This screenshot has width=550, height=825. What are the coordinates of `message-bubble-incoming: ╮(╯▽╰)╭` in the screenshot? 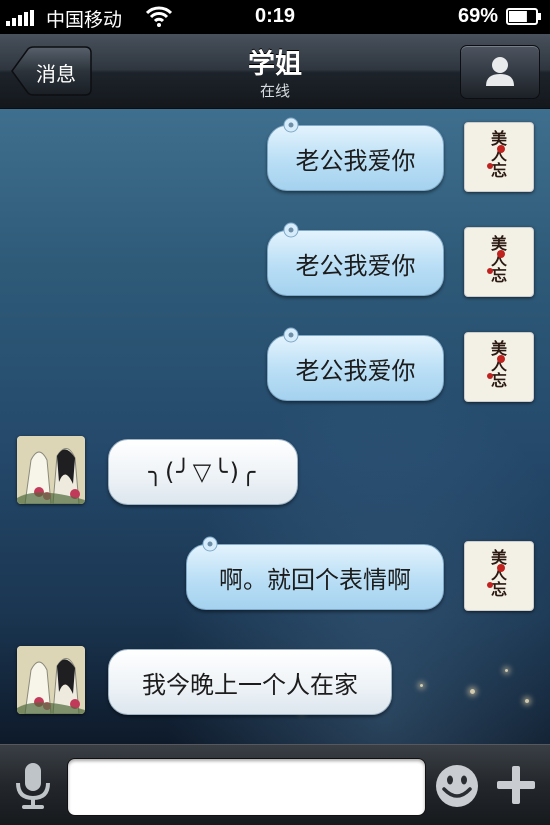 It's located at (203, 472).